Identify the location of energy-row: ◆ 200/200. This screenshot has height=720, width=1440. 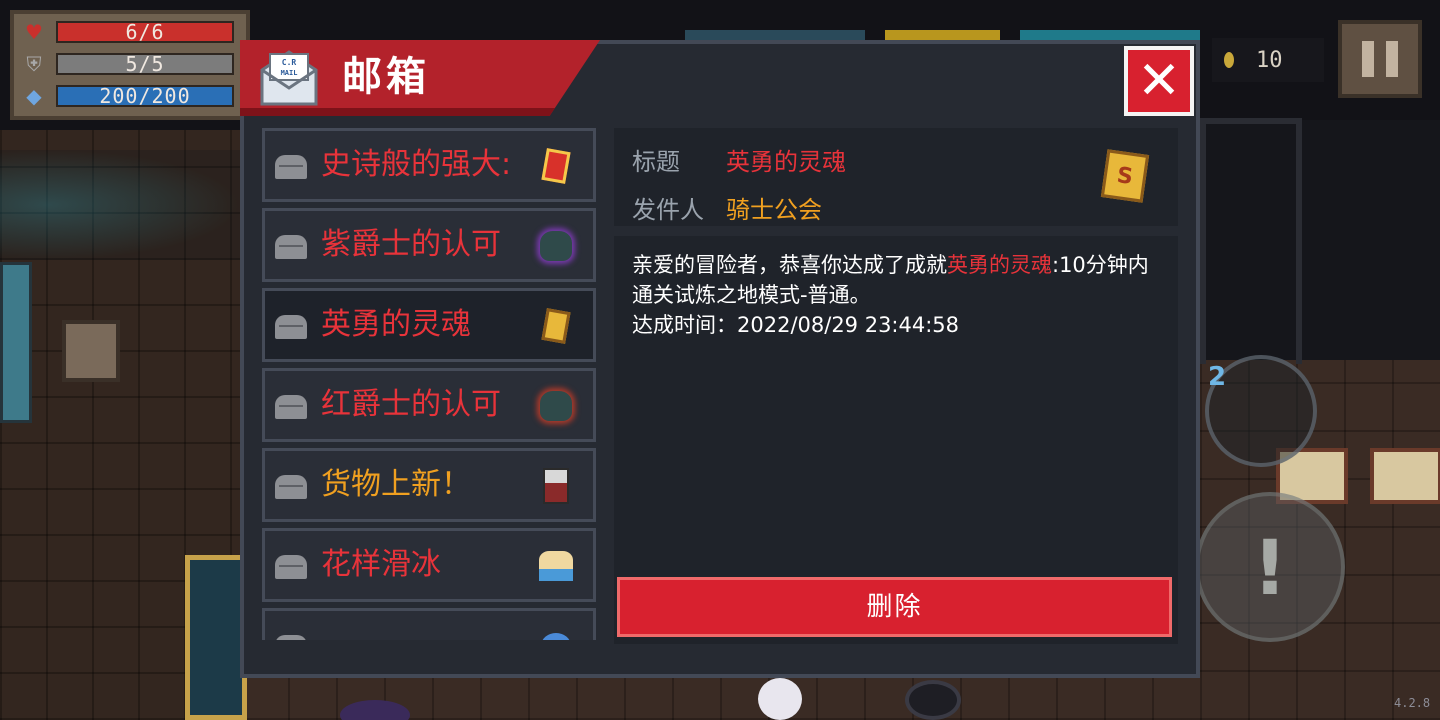
(128, 96).